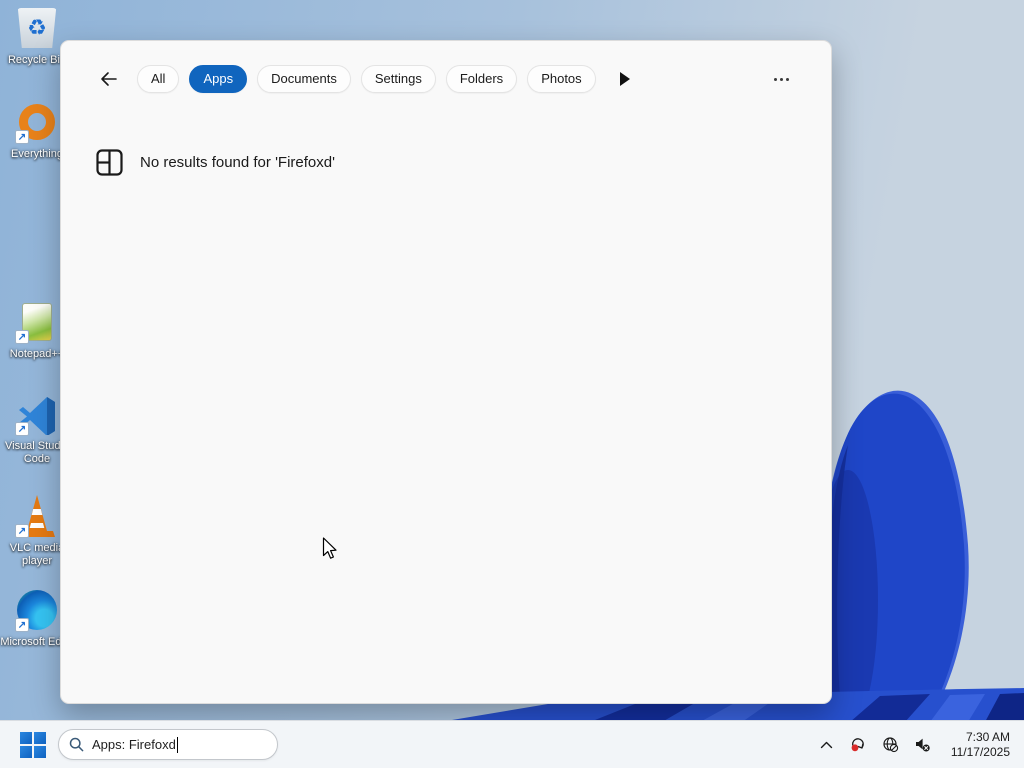 The image size is (1024, 768). I want to click on tab-settings: Settings, so click(398, 79).